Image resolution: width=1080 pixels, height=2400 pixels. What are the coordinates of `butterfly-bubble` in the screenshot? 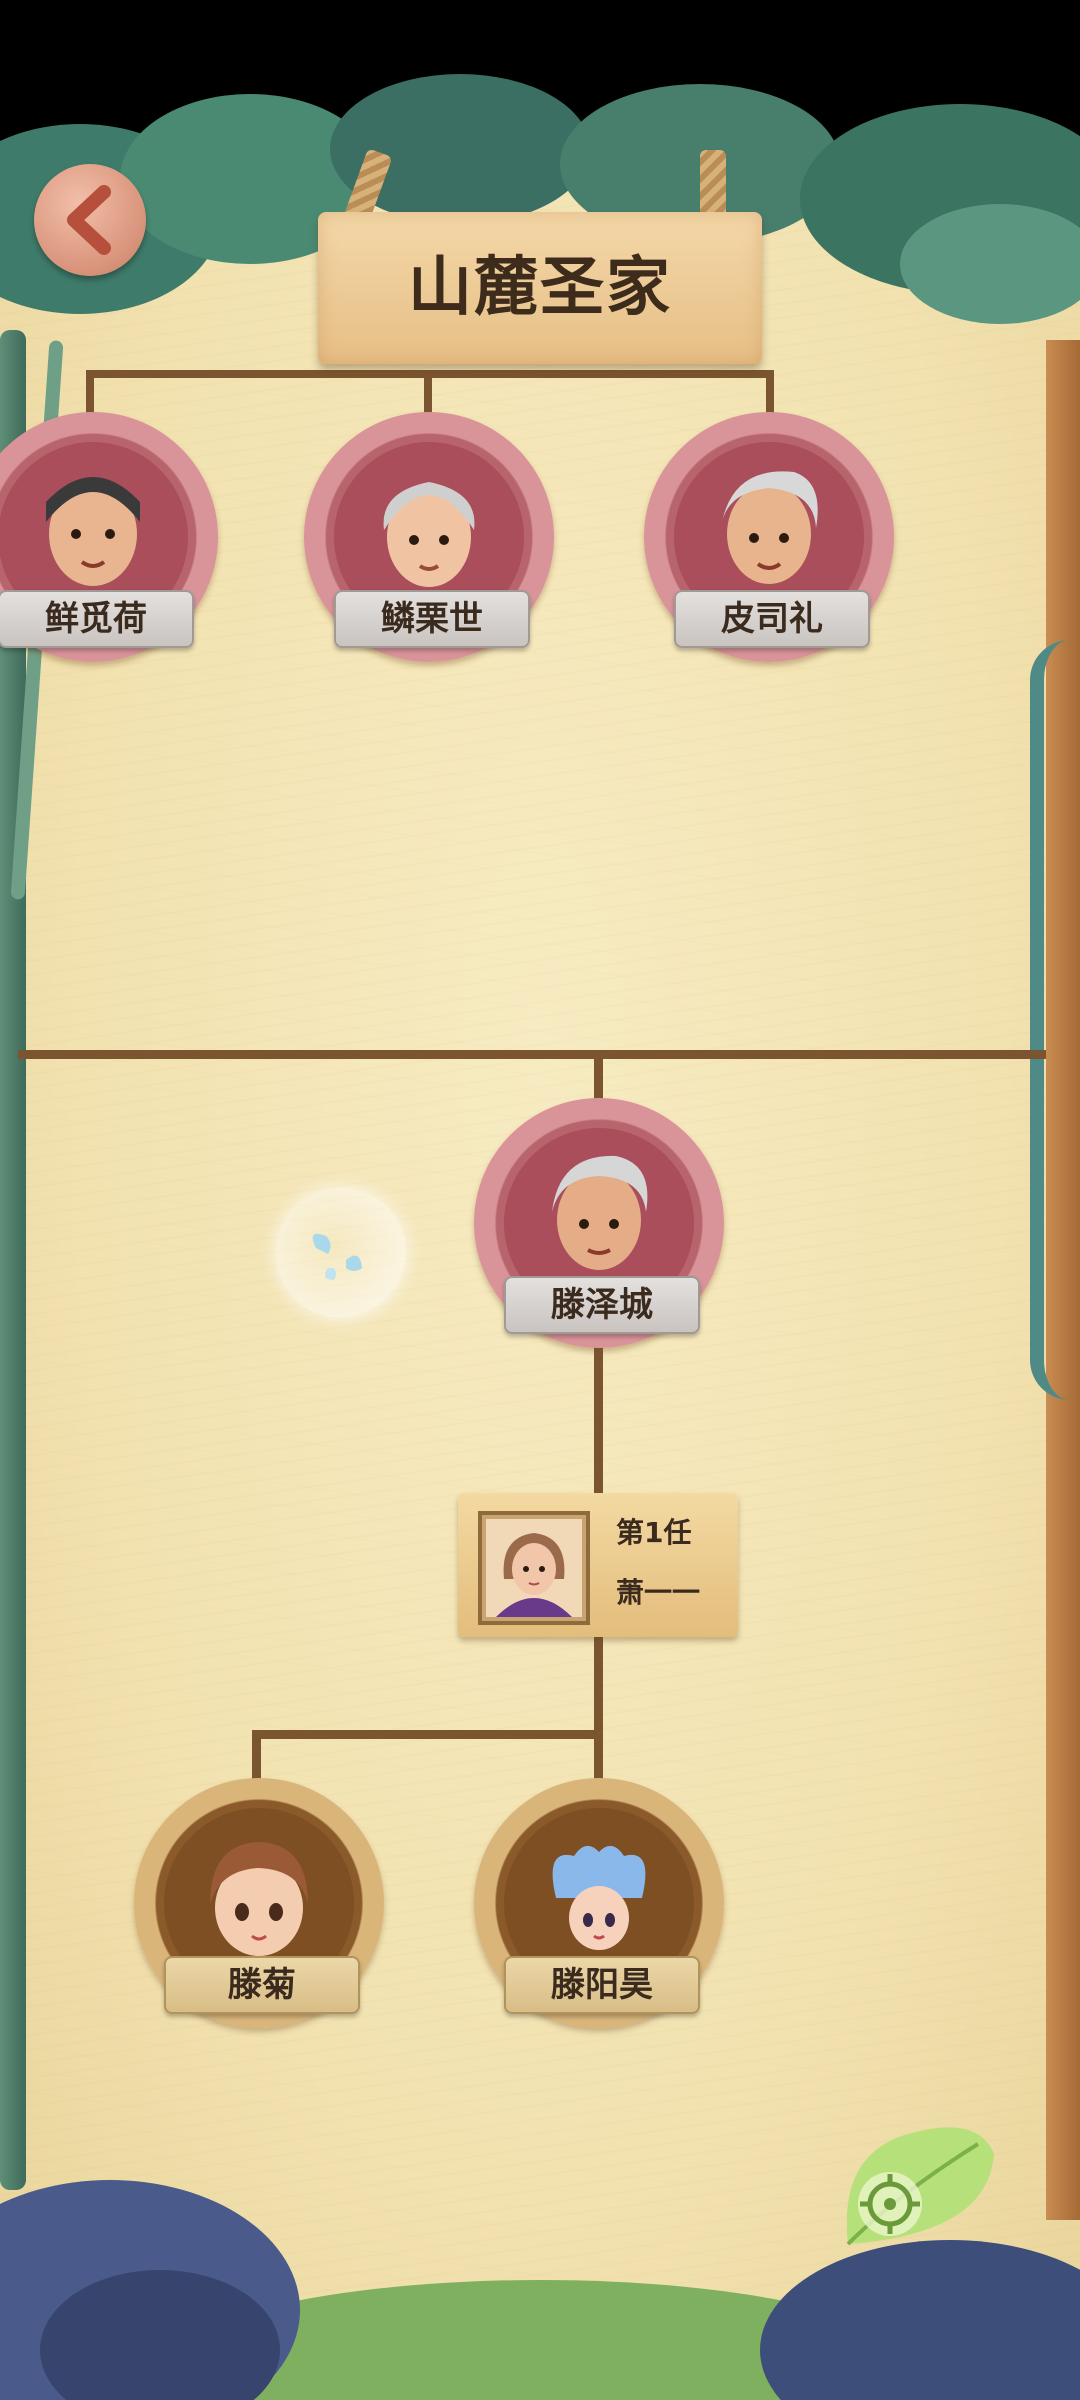 It's located at (341, 1253).